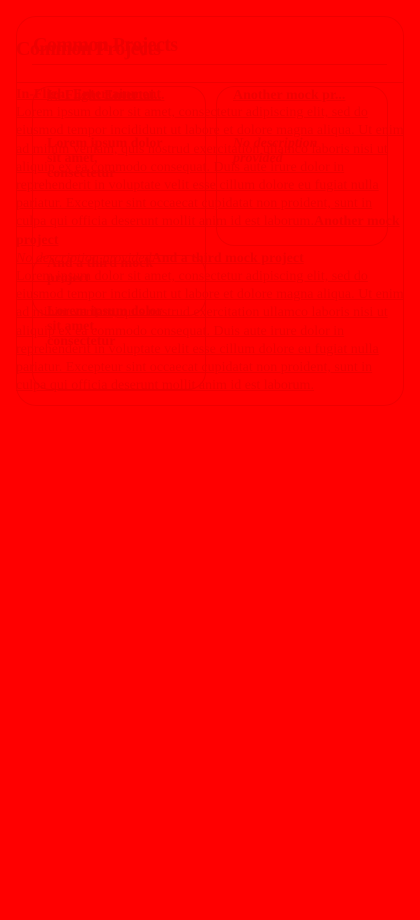 The height and width of the screenshot is (920, 420). I want to click on stream-description-another-mock-project: No description provided, so click(84, 258).